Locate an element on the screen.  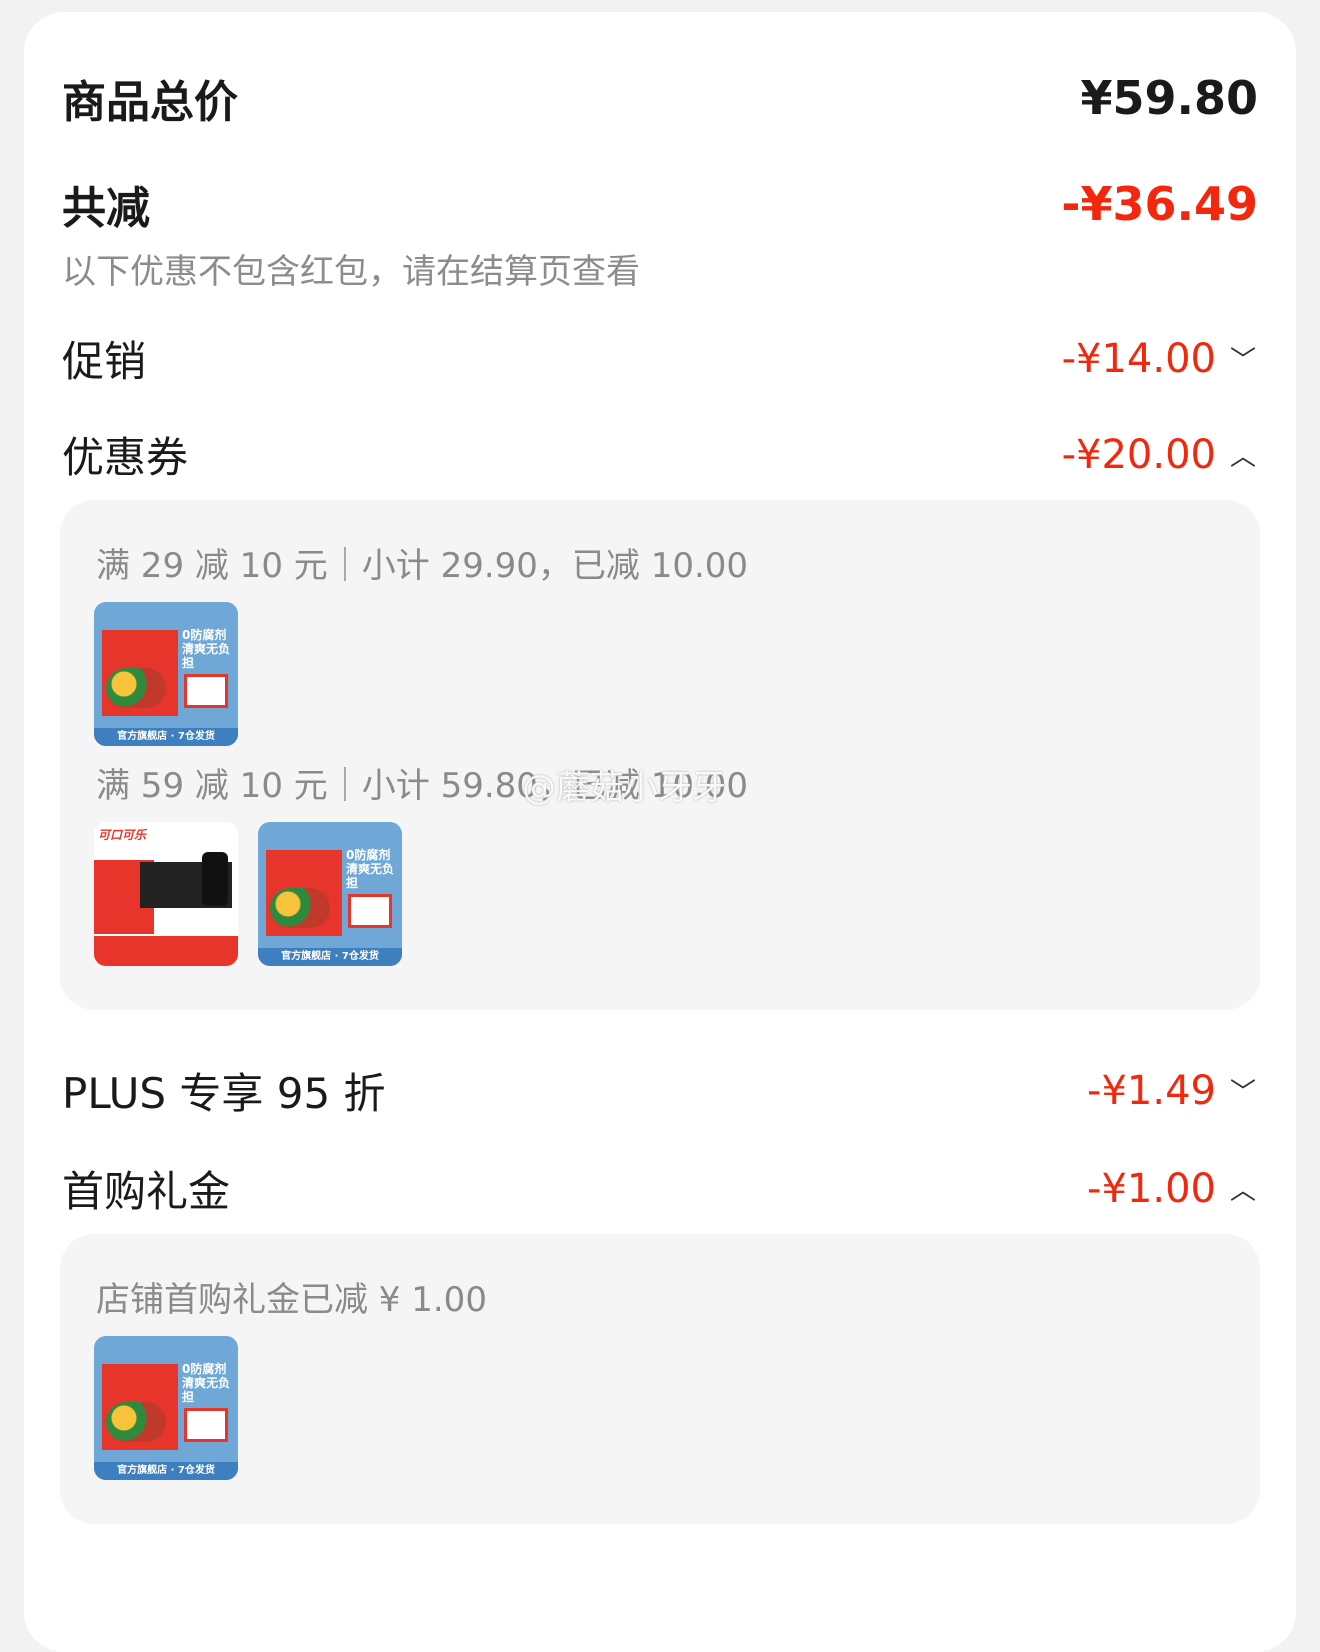
plus-discount-amount: -¥1.49 ﹀ is located at coordinates (1172, 1091).